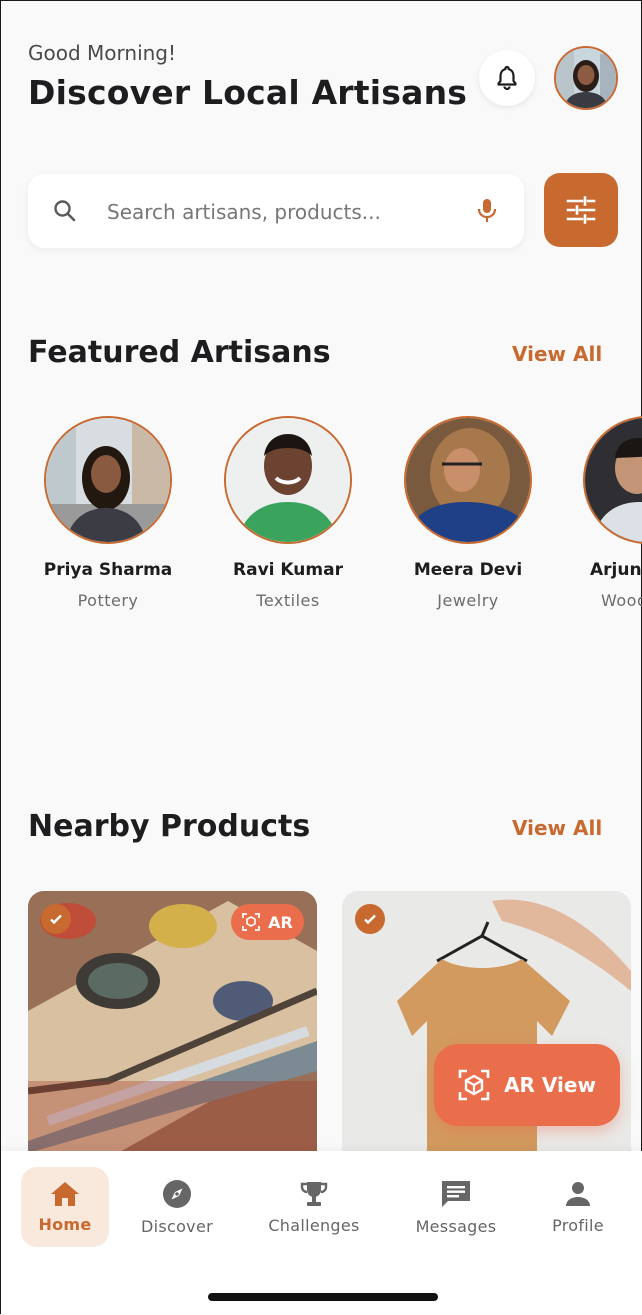  What do you see at coordinates (456, 1193) in the screenshot?
I see `message-icon` at bounding box center [456, 1193].